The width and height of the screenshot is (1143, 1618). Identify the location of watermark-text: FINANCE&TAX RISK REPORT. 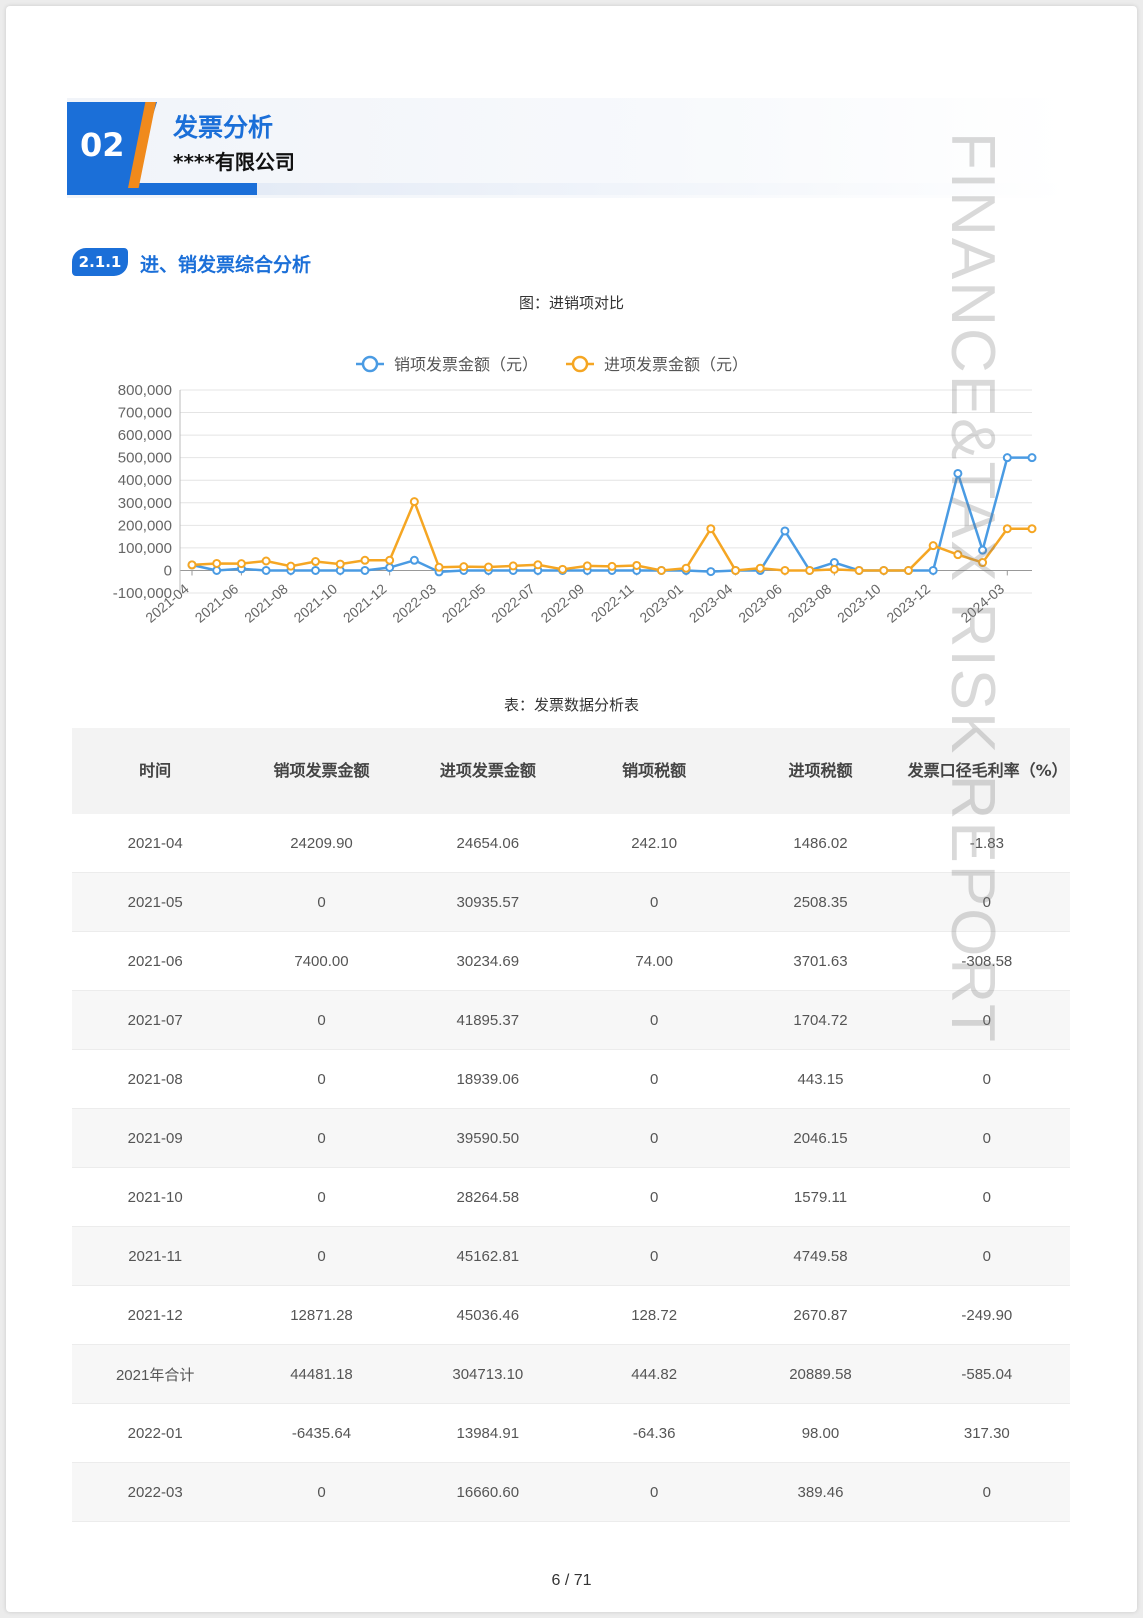
(972, 588).